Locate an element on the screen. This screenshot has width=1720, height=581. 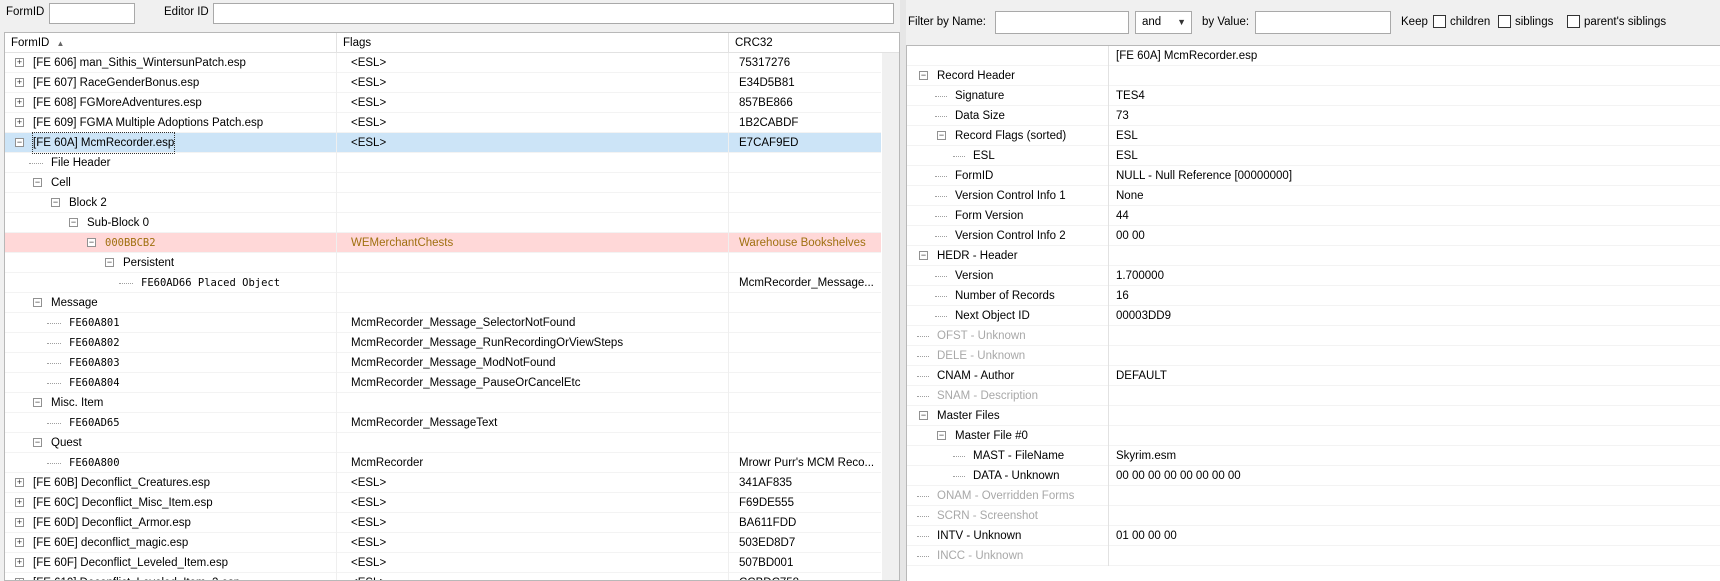
record-field-row: Number of Records 16 is located at coordinates (1313, 296).